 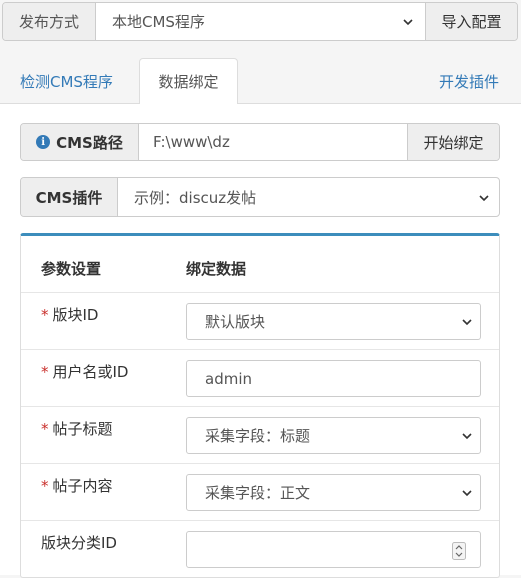 What do you see at coordinates (66, 81) in the screenshot?
I see `tab-detect-cms: 检测CMS程序` at bounding box center [66, 81].